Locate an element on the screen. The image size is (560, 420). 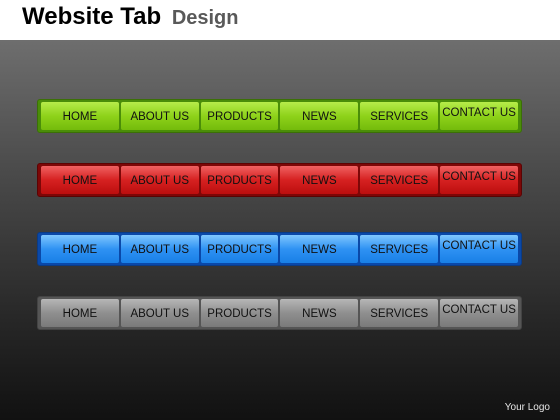
footer-logo-text: Your Logo is located at coordinates (527, 407).